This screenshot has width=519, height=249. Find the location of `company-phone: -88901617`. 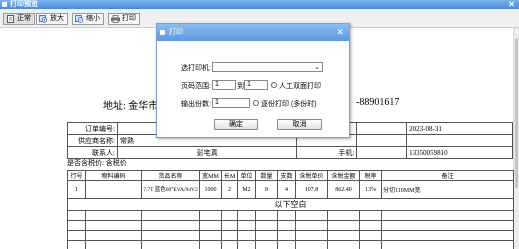

company-phone: -88901617 is located at coordinates (378, 102).